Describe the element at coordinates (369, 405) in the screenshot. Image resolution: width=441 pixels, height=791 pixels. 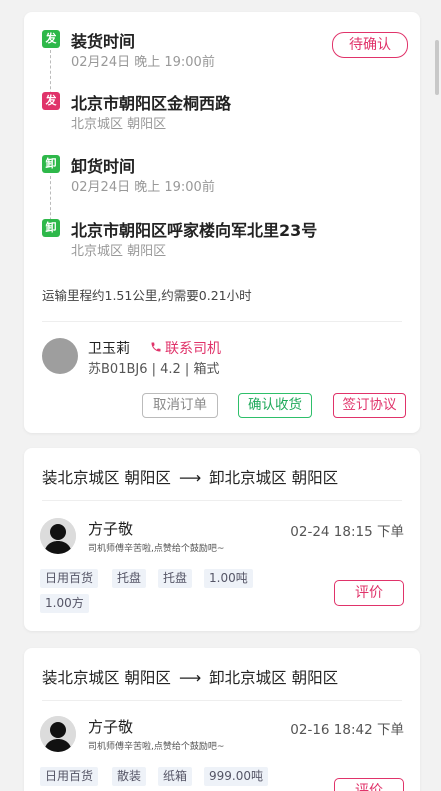
I see `sign-agreement-button: 签订协议` at that location.